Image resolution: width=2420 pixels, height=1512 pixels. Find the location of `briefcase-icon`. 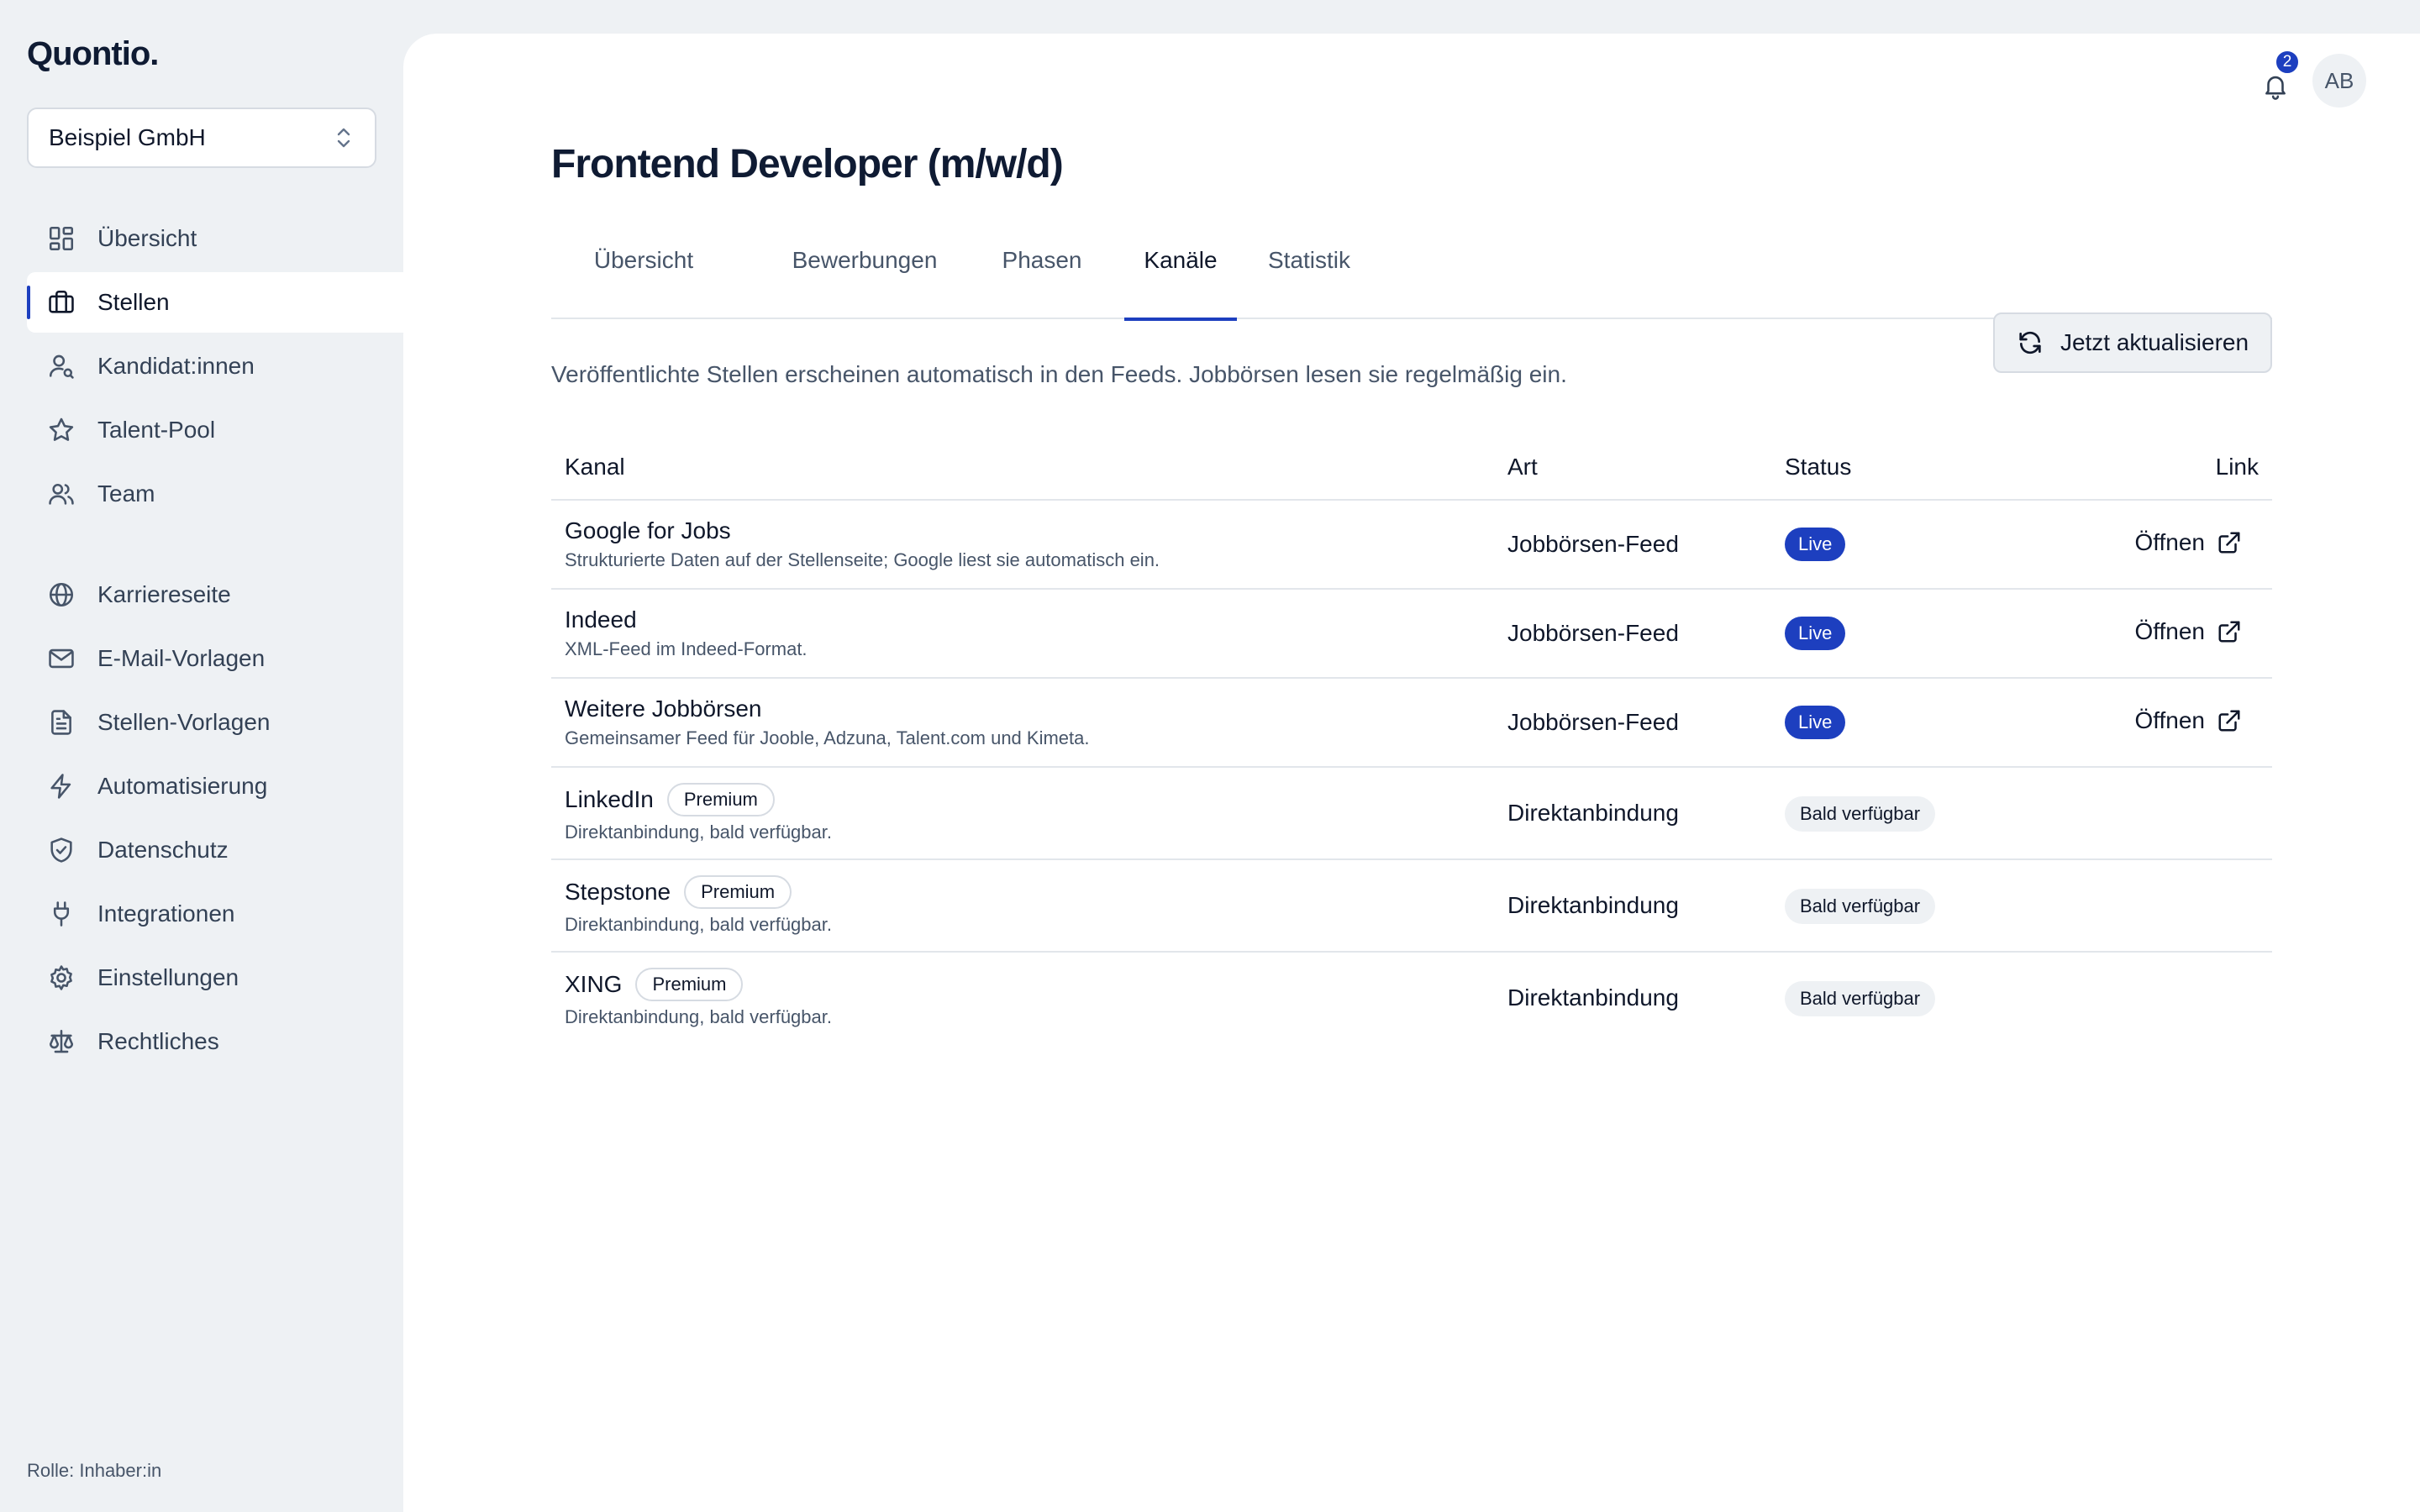

briefcase-icon is located at coordinates (62, 302).